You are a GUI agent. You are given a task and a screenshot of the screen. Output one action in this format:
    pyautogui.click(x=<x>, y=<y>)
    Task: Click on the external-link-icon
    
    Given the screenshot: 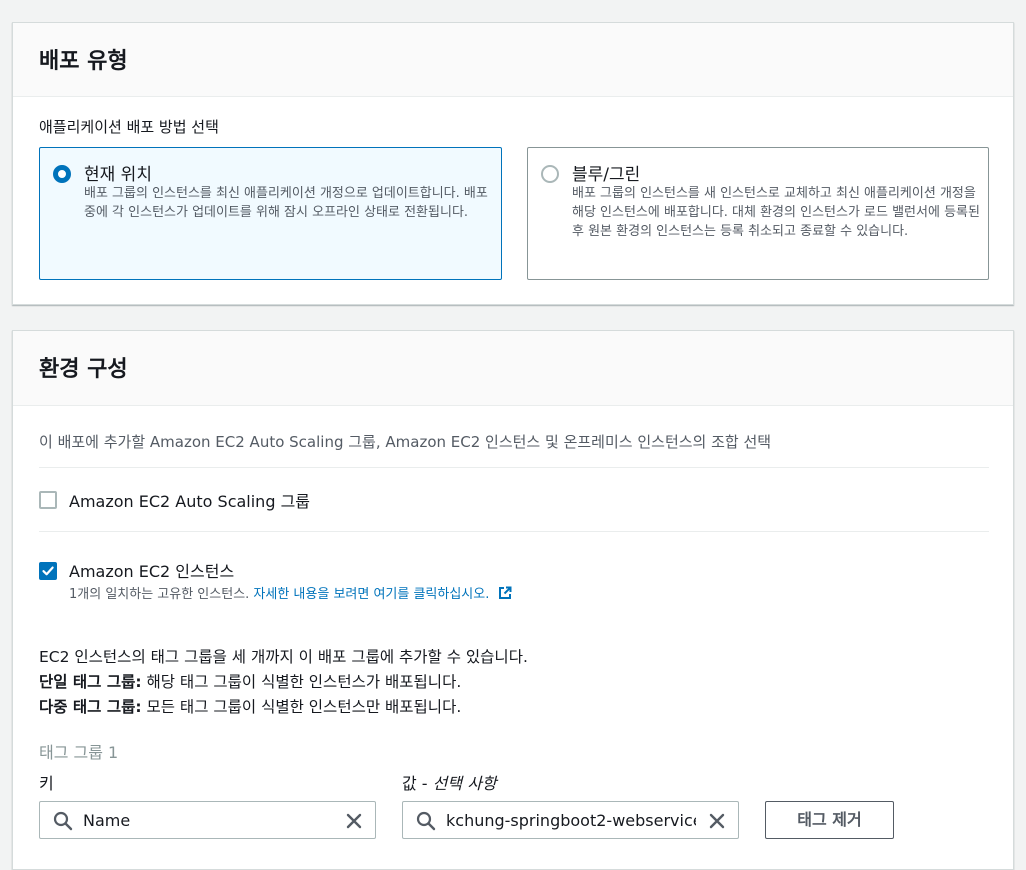 What is the action you would take?
    pyautogui.click(x=505, y=593)
    